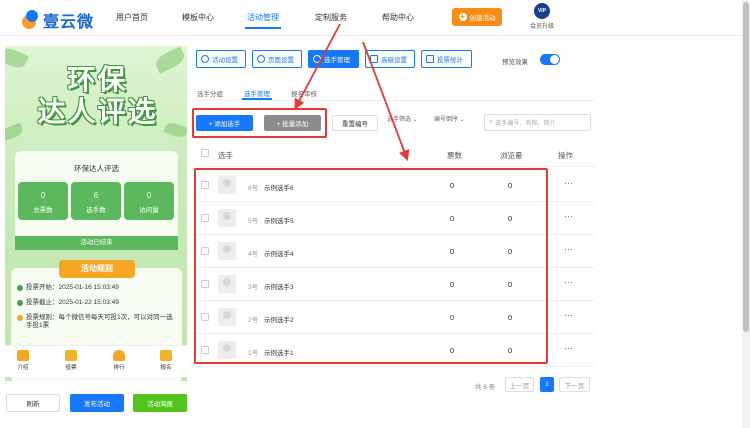 The height and width of the screenshot is (428, 750). Describe the element at coordinates (205, 153) in the screenshot. I see `select-all-checkbox` at that location.